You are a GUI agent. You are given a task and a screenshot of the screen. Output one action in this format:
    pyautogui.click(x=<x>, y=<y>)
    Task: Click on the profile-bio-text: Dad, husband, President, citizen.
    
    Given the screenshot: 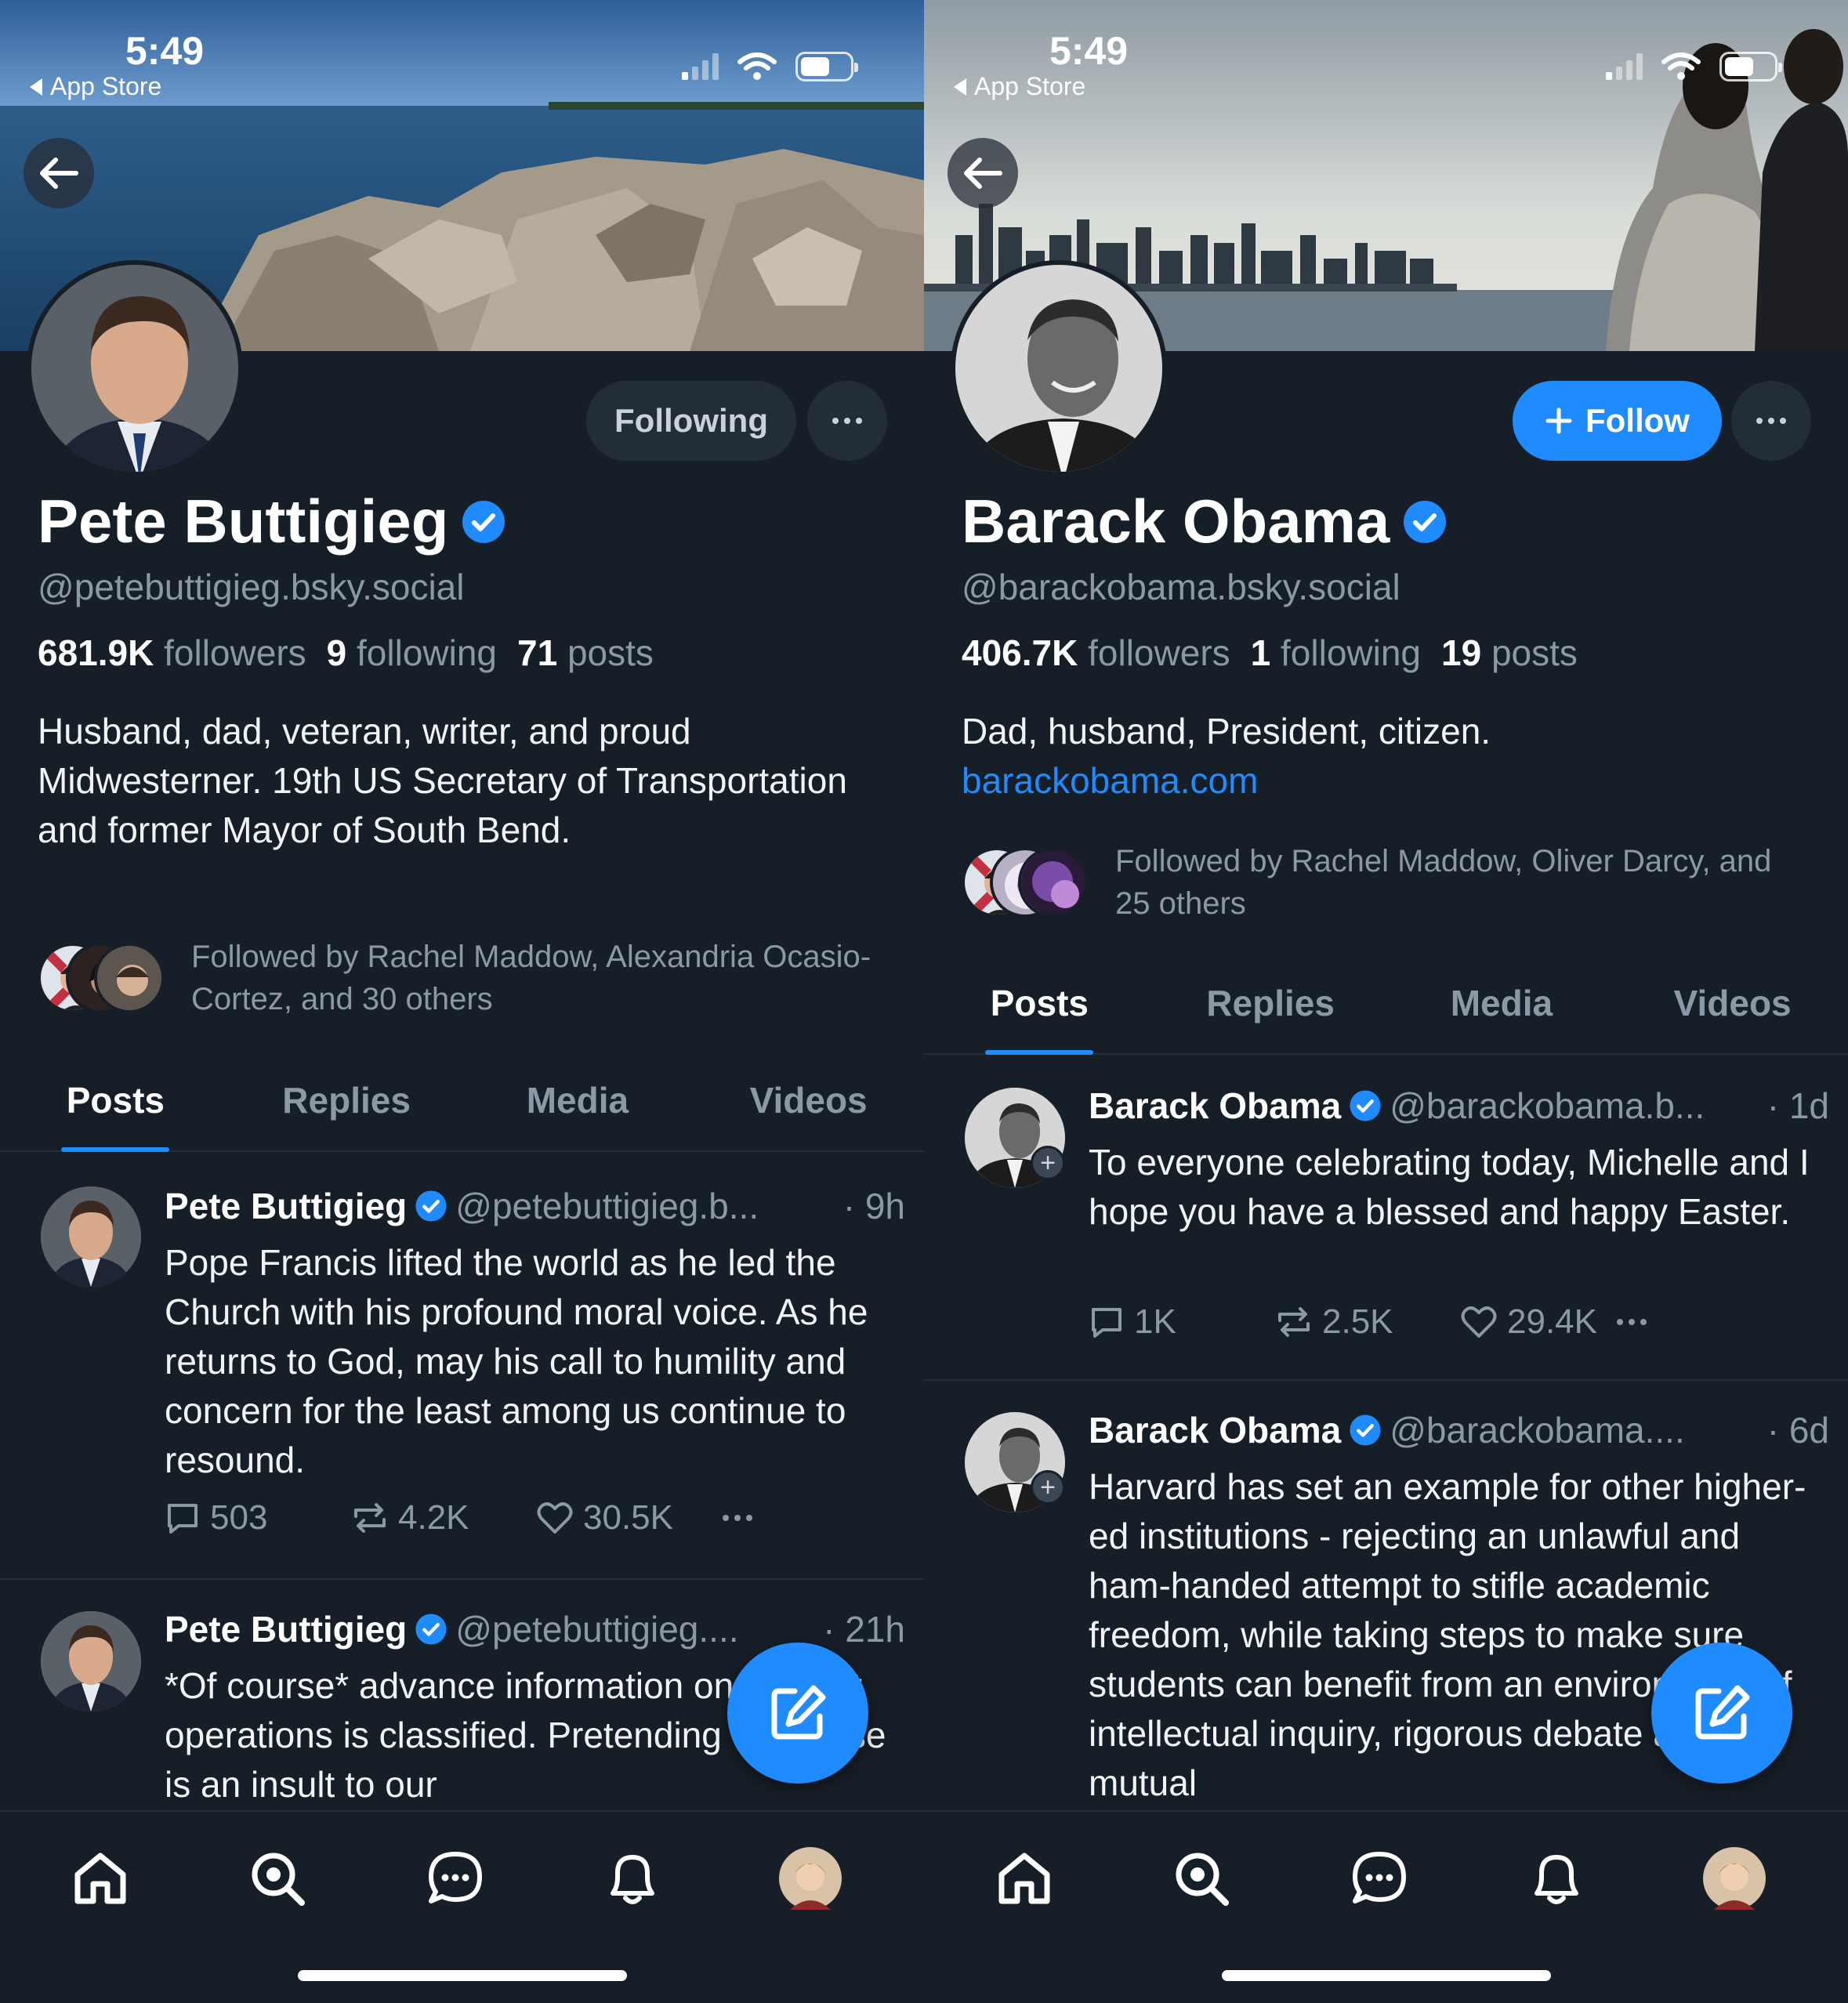 What is the action you would take?
    pyautogui.click(x=1226, y=731)
    